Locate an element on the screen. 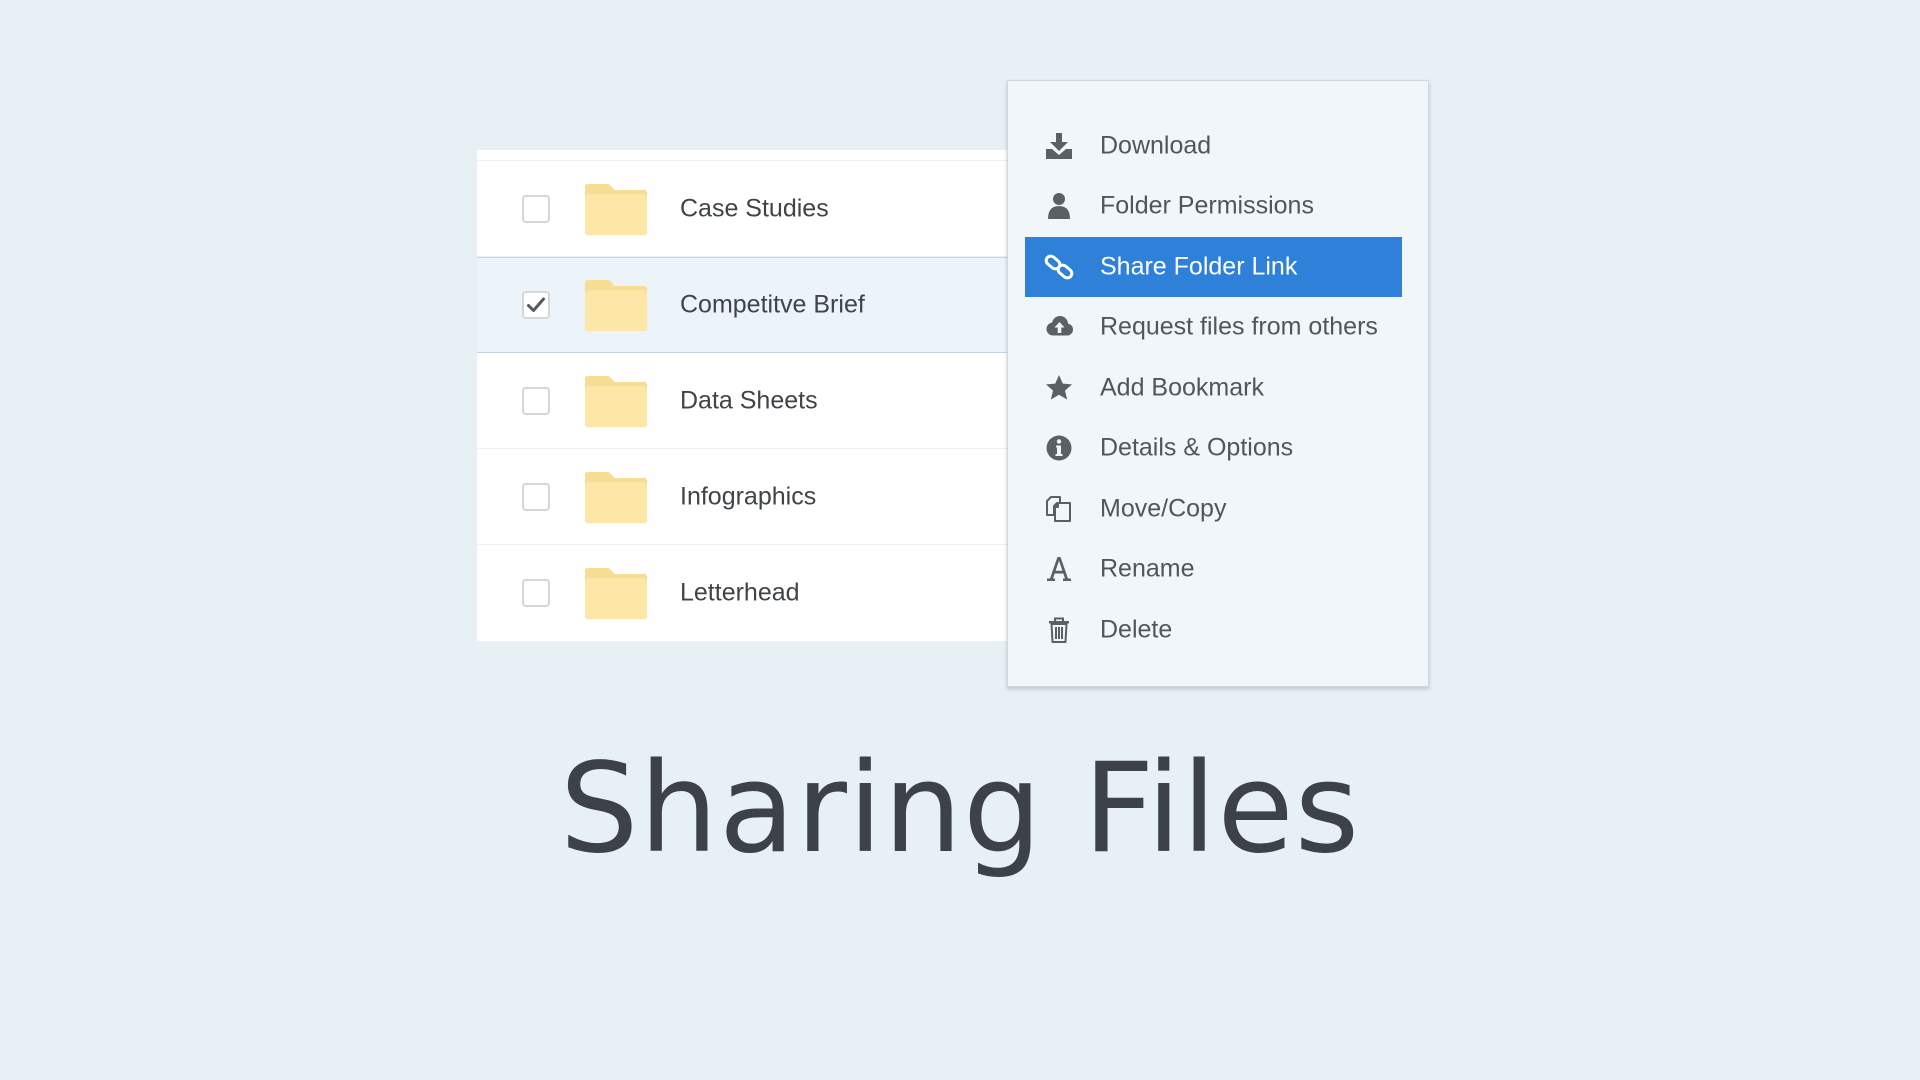 Image resolution: width=1920 pixels, height=1080 pixels. menu-item-delete: Delete is located at coordinates (1213, 630).